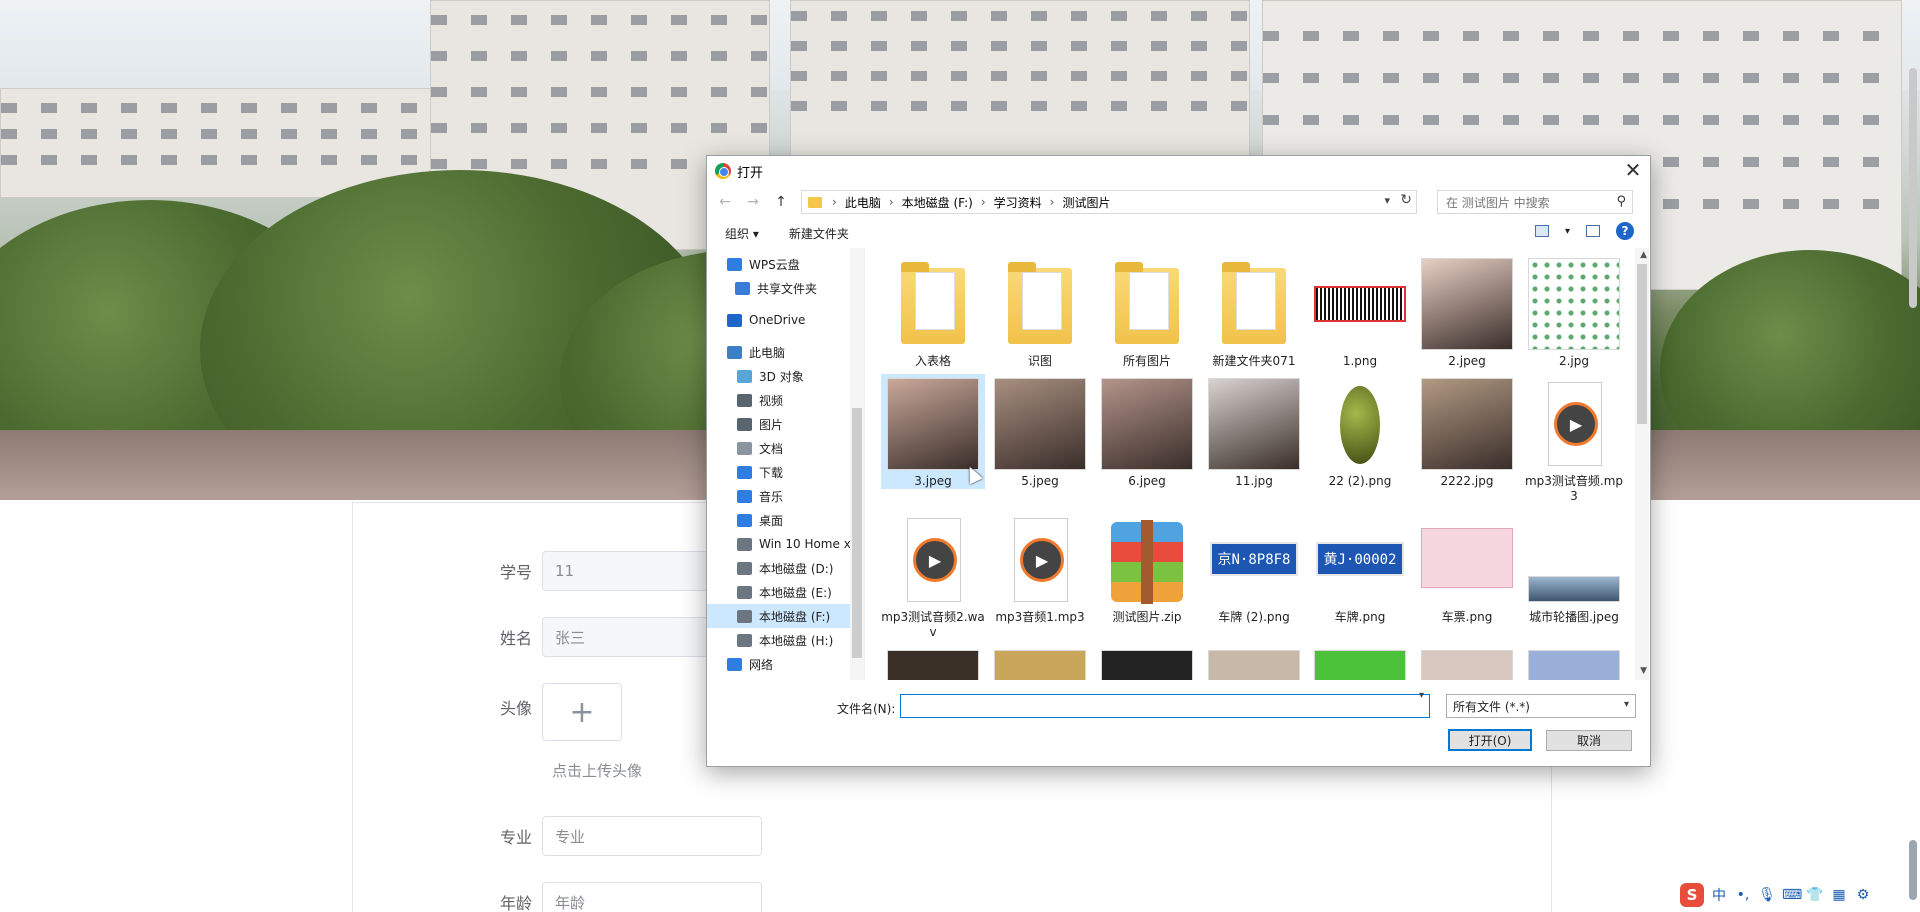  What do you see at coordinates (785, 544) in the screenshot?
I see `sidebar-item: Win 10 Home x` at bounding box center [785, 544].